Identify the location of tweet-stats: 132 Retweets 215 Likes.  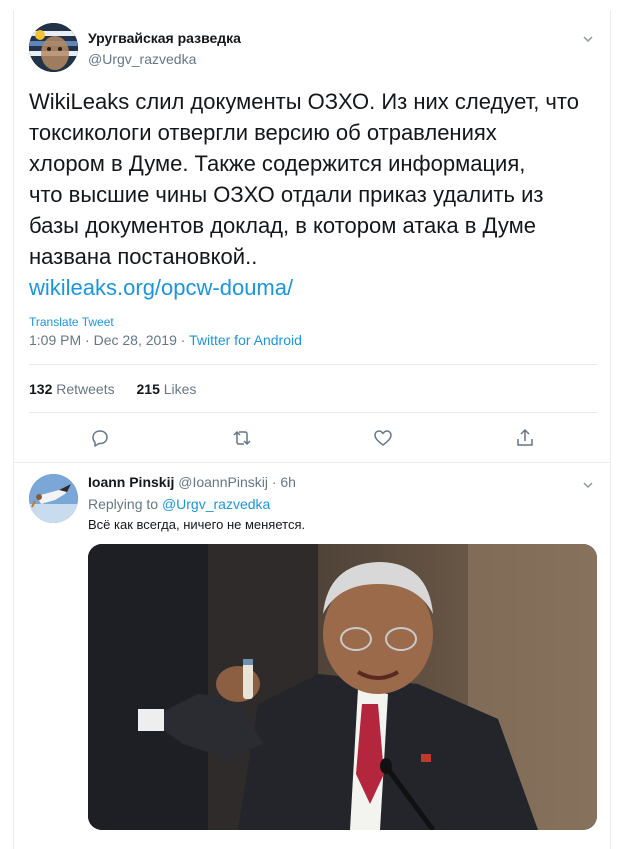
(121, 389).